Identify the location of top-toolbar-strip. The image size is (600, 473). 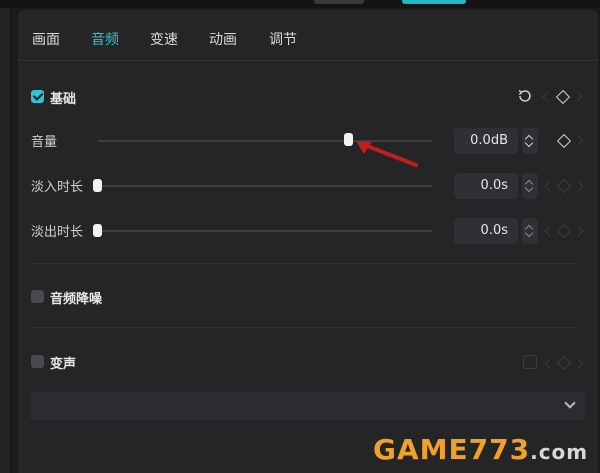
(300, 4).